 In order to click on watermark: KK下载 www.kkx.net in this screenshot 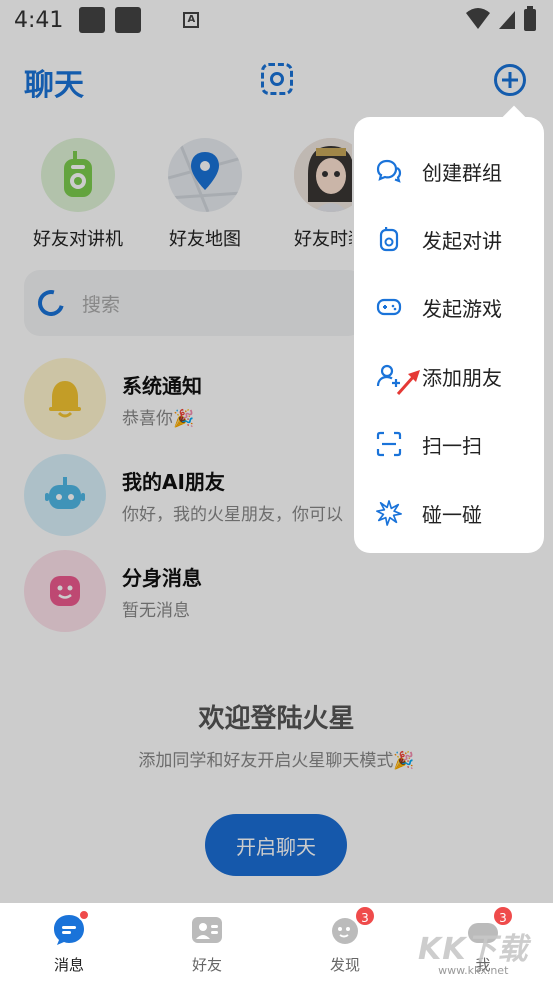, I will do `click(473, 950)`.